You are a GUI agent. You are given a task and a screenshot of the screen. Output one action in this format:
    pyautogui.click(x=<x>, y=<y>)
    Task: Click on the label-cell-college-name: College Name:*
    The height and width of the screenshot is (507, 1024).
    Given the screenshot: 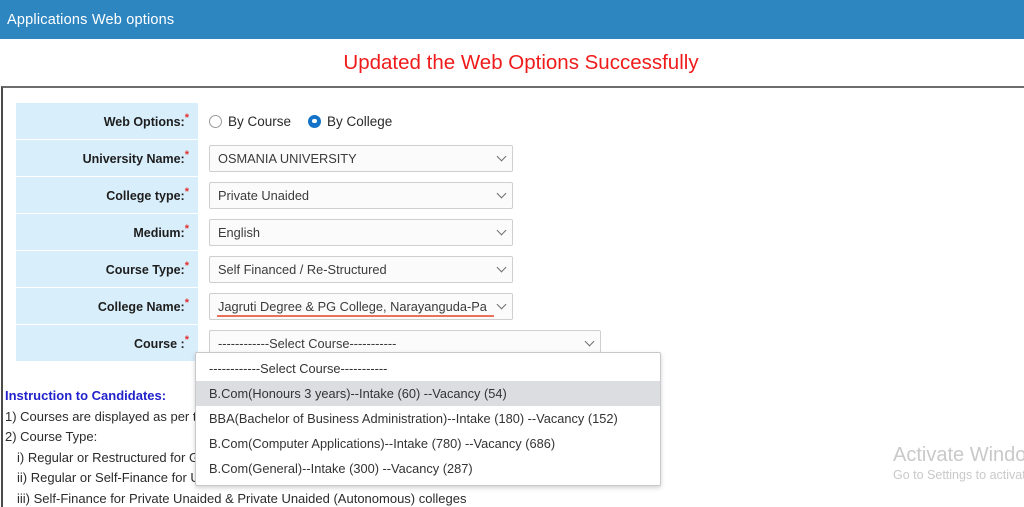 What is the action you would take?
    pyautogui.click(x=107, y=306)
    